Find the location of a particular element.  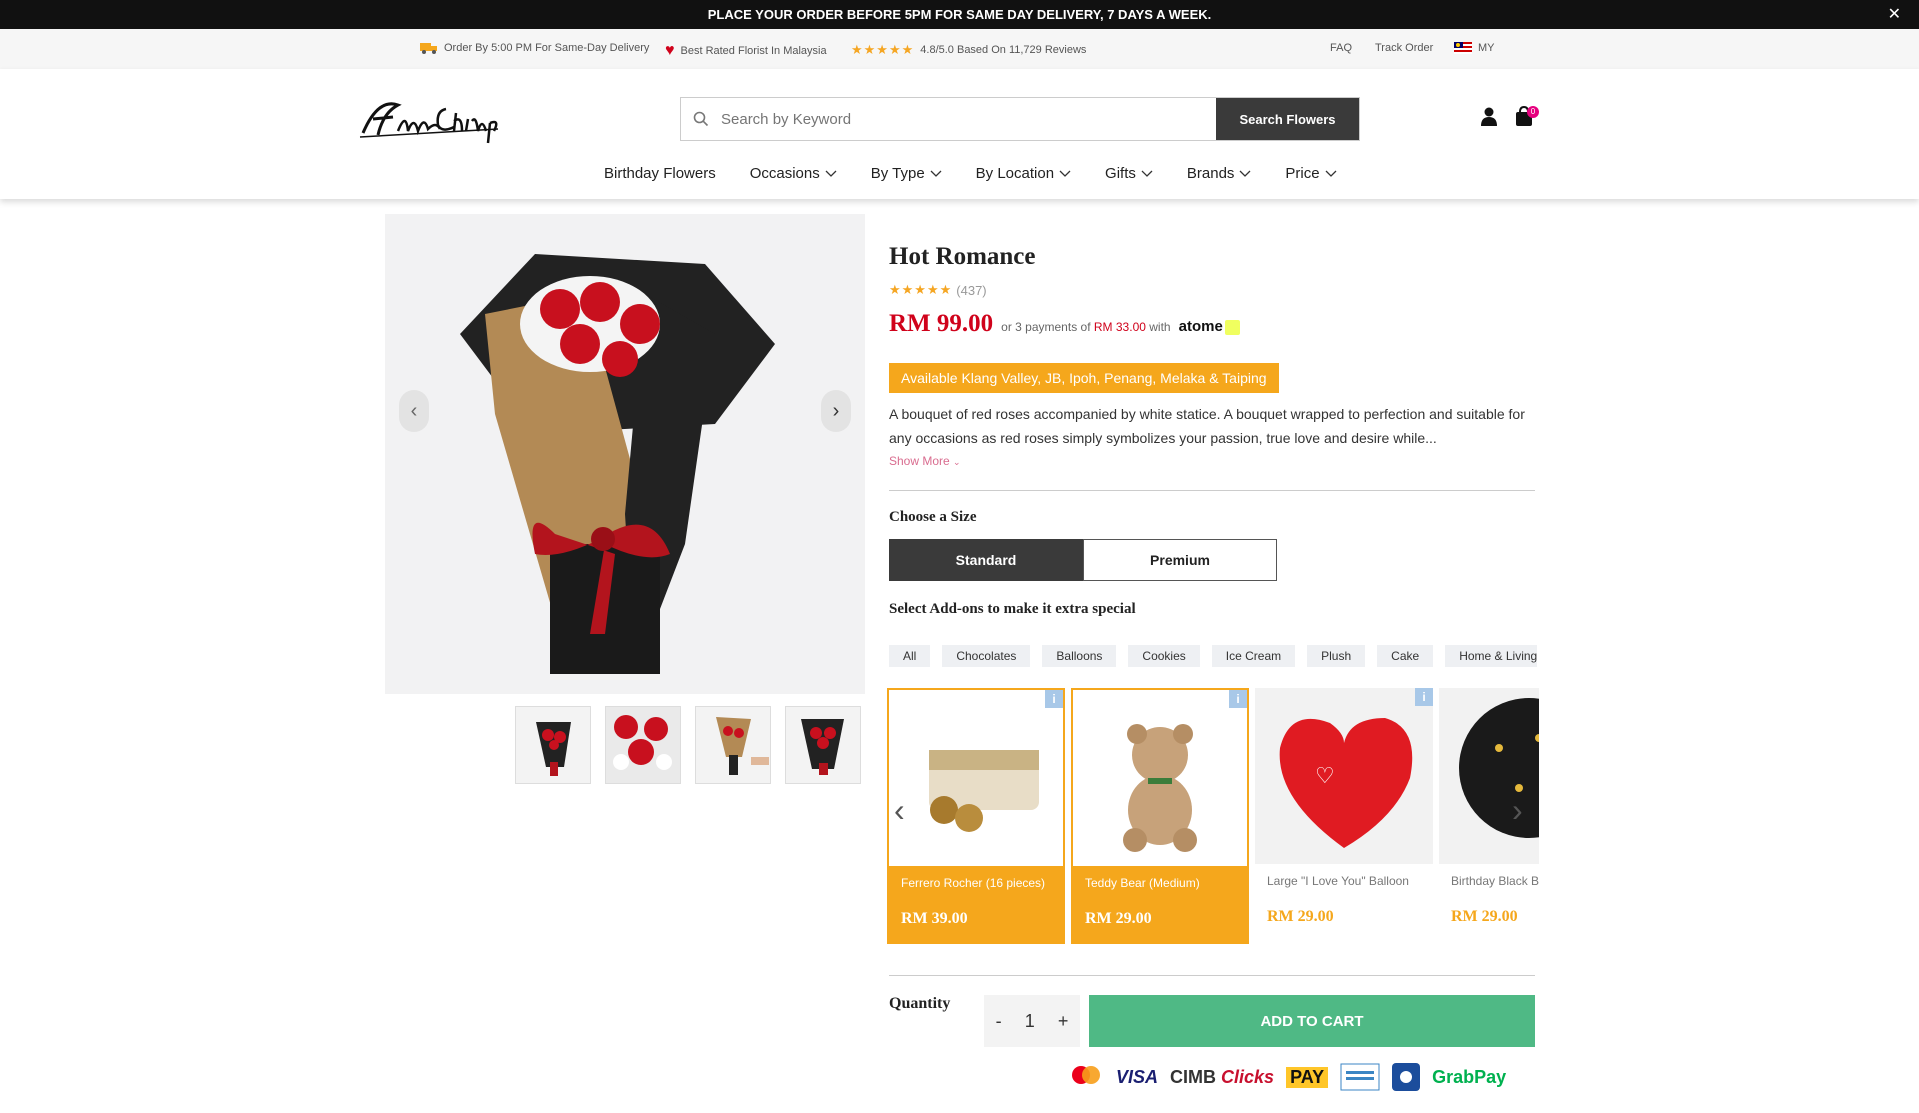

nav-label: By Type is located at coordinates (897, 173).